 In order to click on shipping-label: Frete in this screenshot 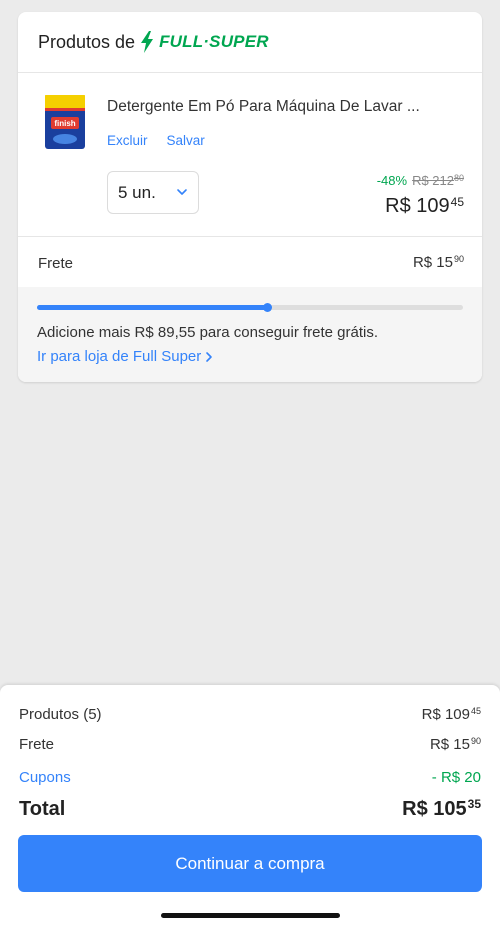, I will do `click(56, 263)`.